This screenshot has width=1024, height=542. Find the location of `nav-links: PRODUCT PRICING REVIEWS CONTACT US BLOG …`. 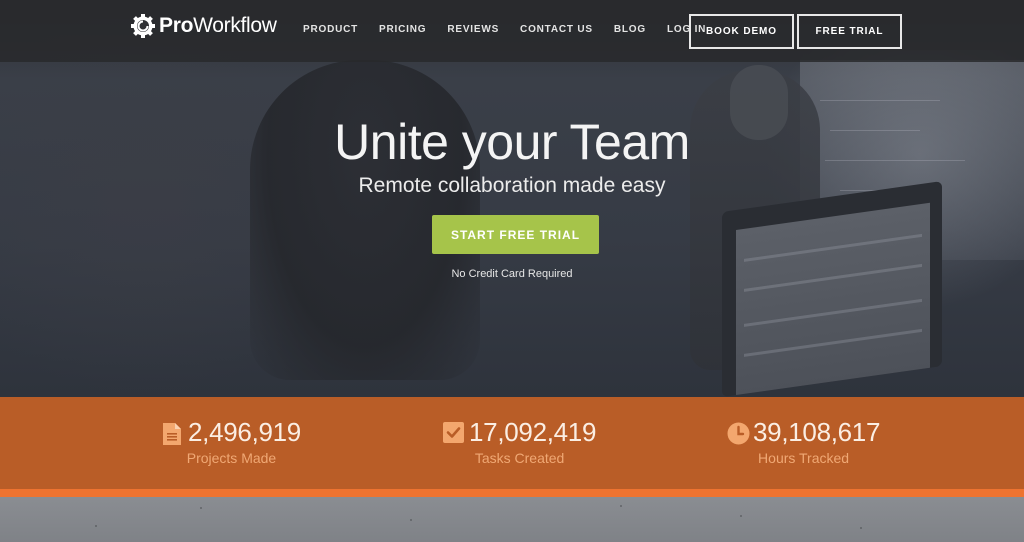

nav-links: PRODUCT PRICING REVIEWS CONTACT US BLOG … is located at coordinates (515, 29).